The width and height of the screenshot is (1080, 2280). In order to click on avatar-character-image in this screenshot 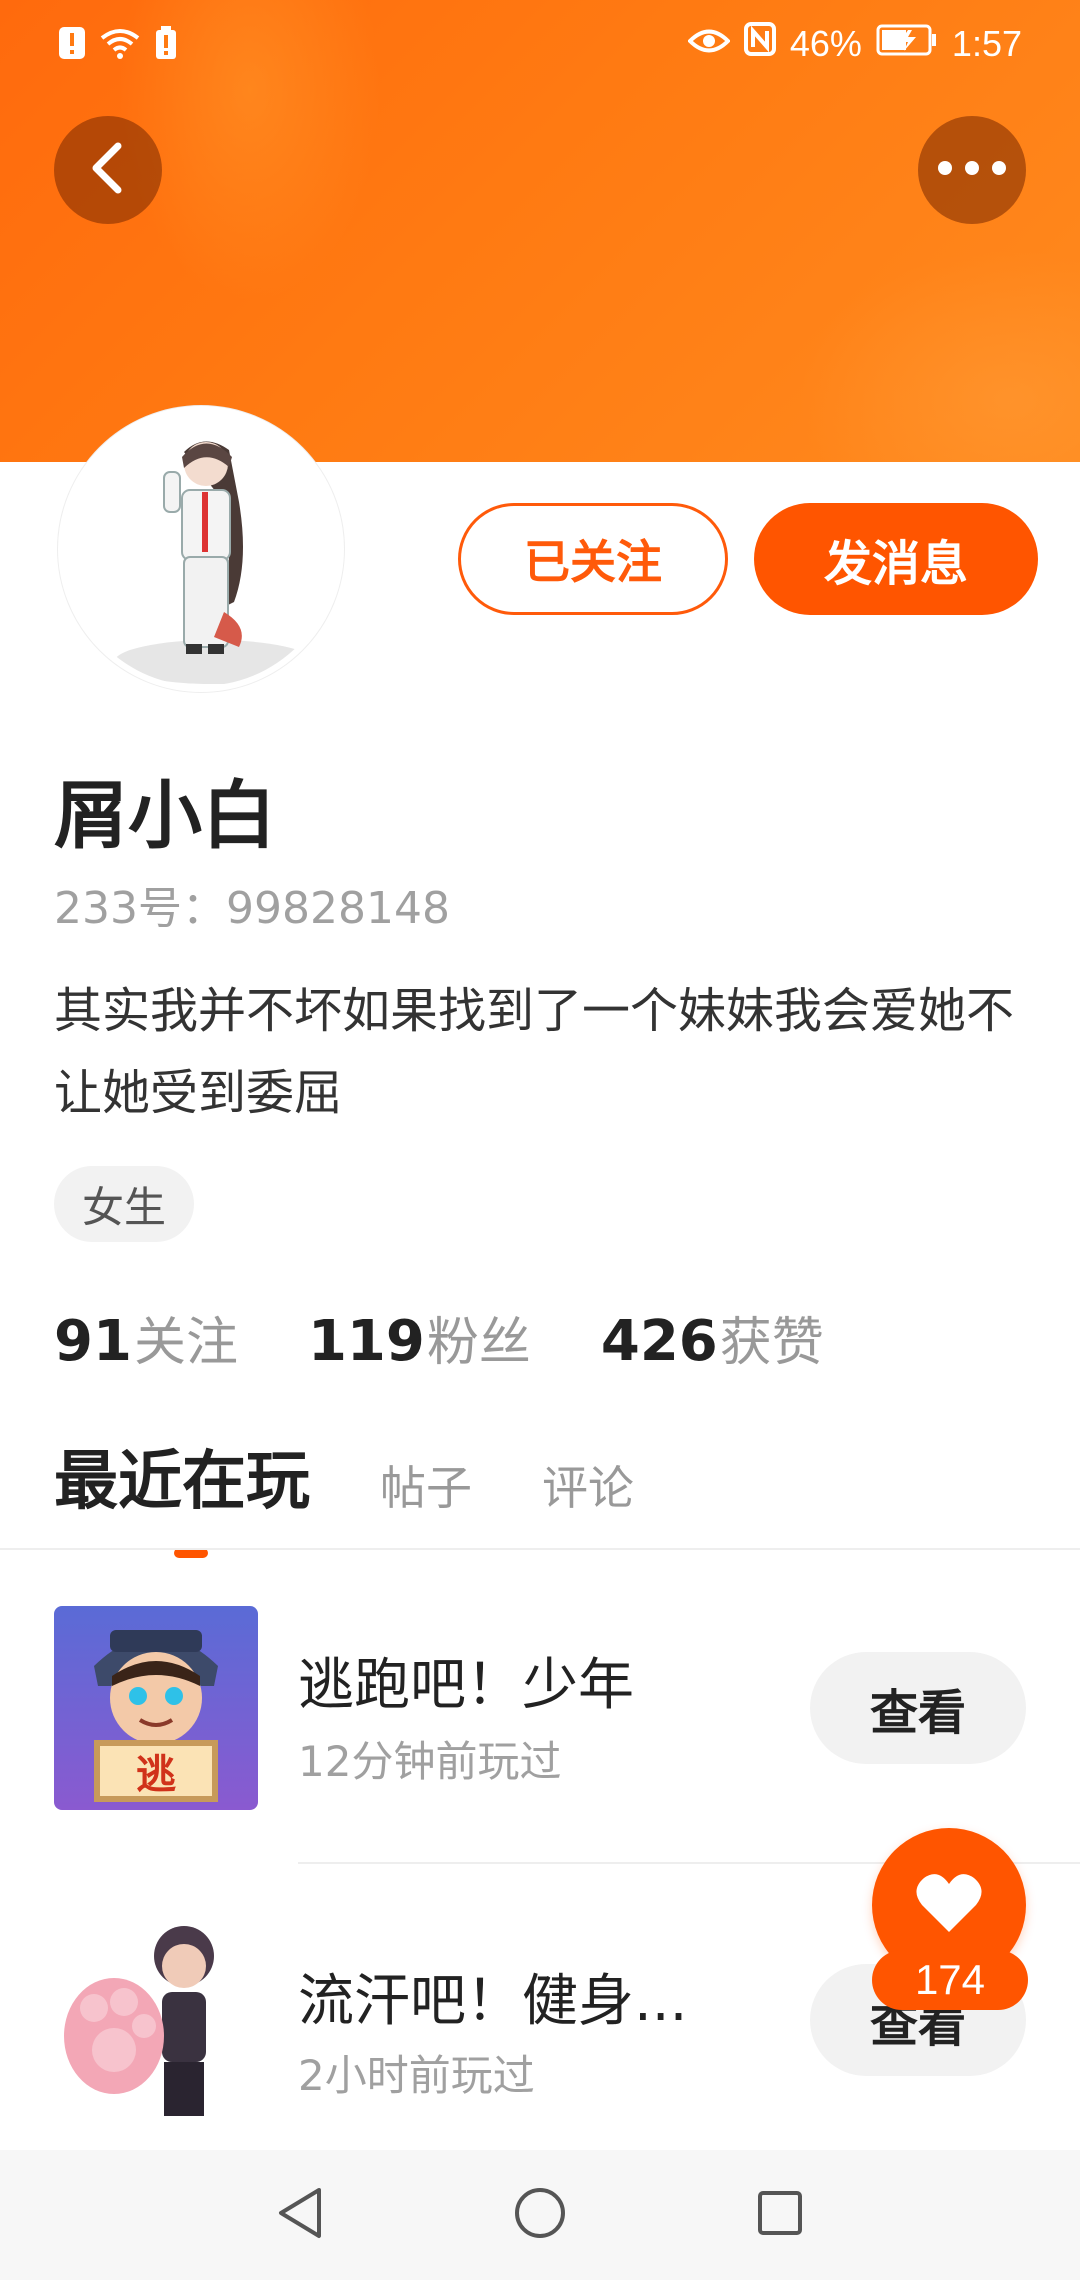, I will do `click(201, 549)`.